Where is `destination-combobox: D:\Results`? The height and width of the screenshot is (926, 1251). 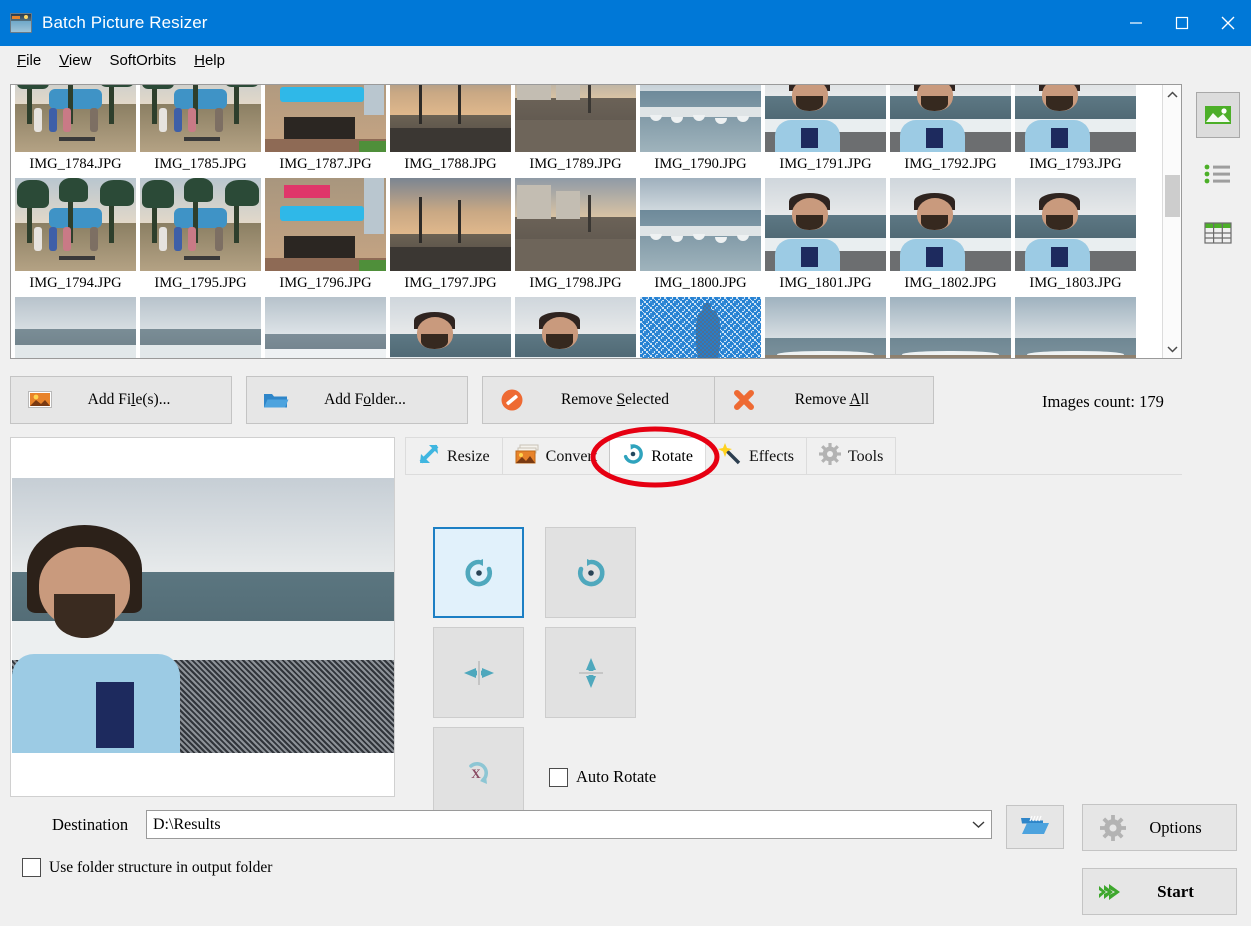
destination-combobox: D:\Results is located at coordinates (569, 824).